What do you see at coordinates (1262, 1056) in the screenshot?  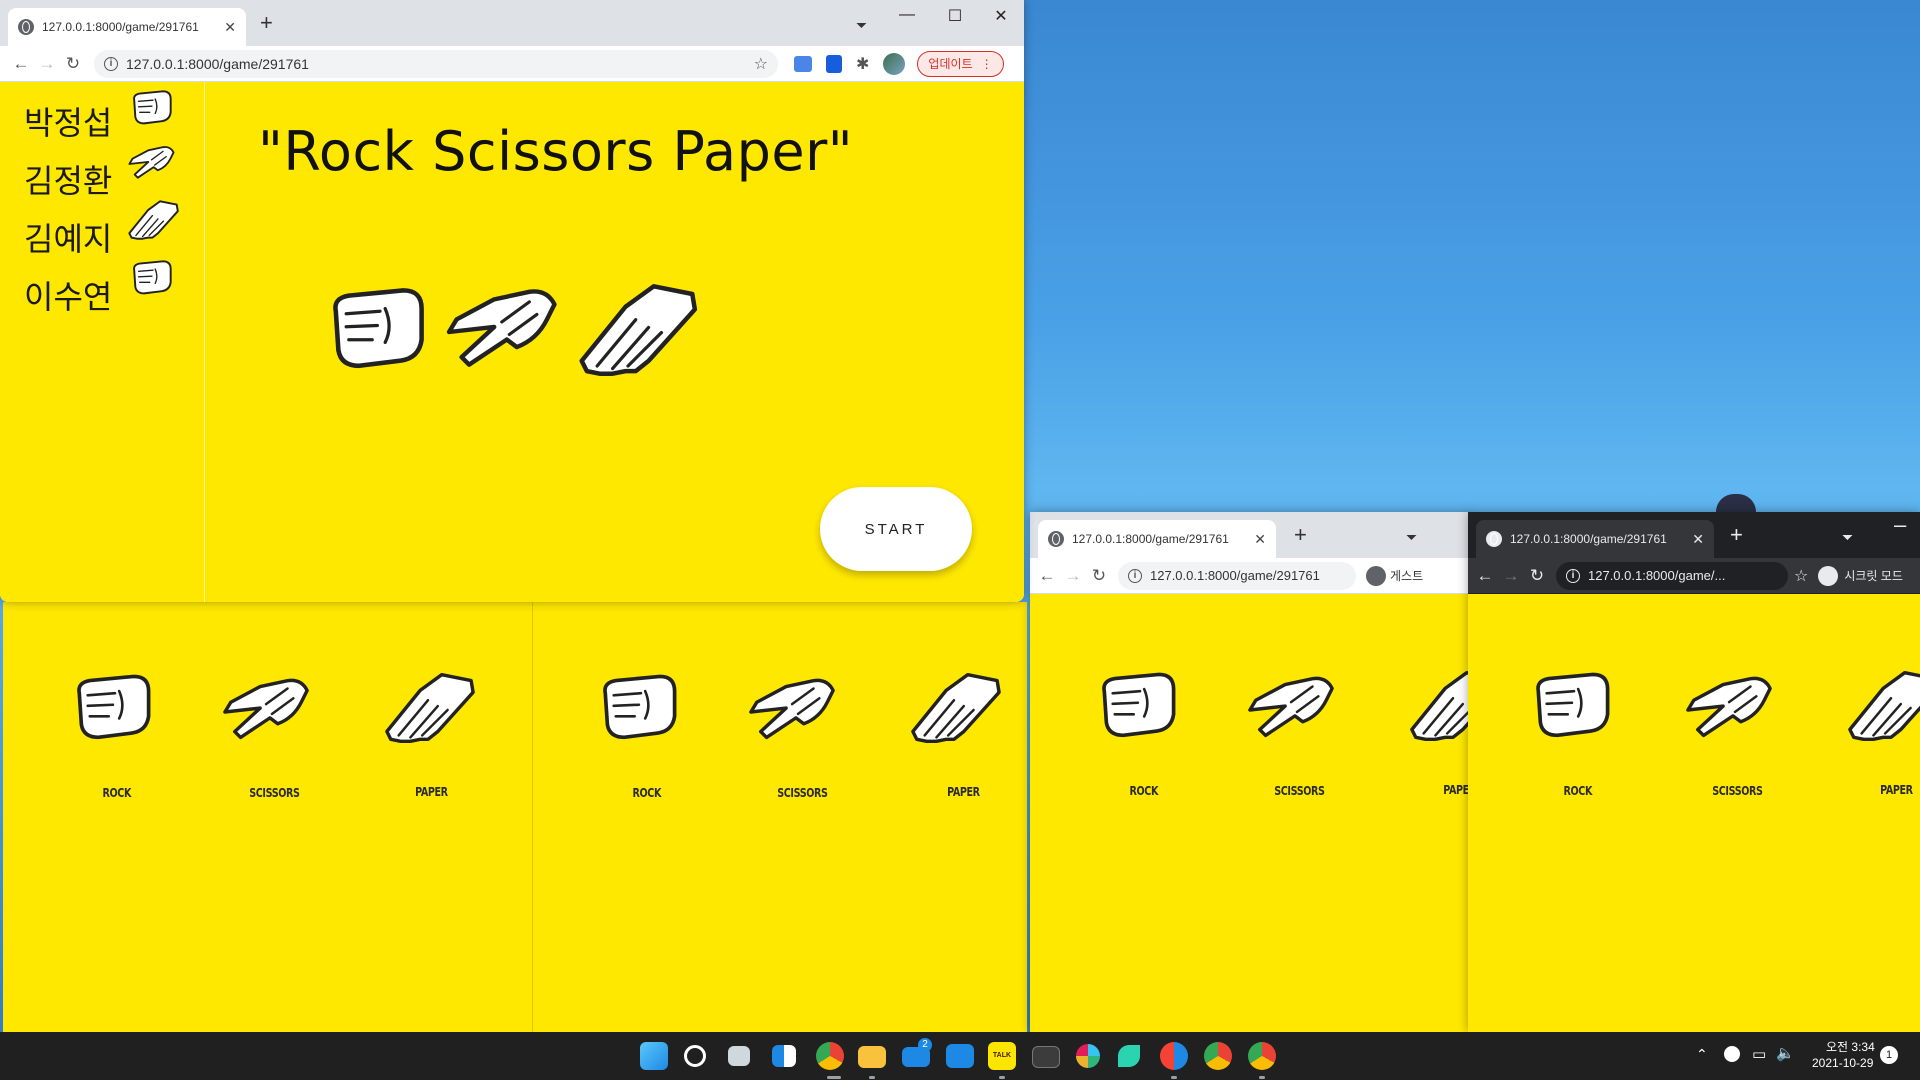 I see `chrome-guest-icon` at bounding box center [1262, 1056].